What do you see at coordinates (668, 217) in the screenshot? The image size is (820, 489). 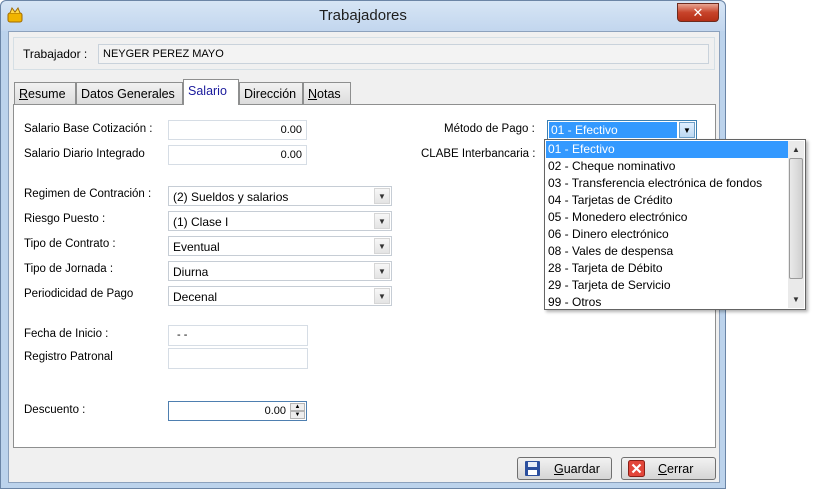 I see `metodo-option: 05 - Monedero electrónico` at bounding box center [668, 217].